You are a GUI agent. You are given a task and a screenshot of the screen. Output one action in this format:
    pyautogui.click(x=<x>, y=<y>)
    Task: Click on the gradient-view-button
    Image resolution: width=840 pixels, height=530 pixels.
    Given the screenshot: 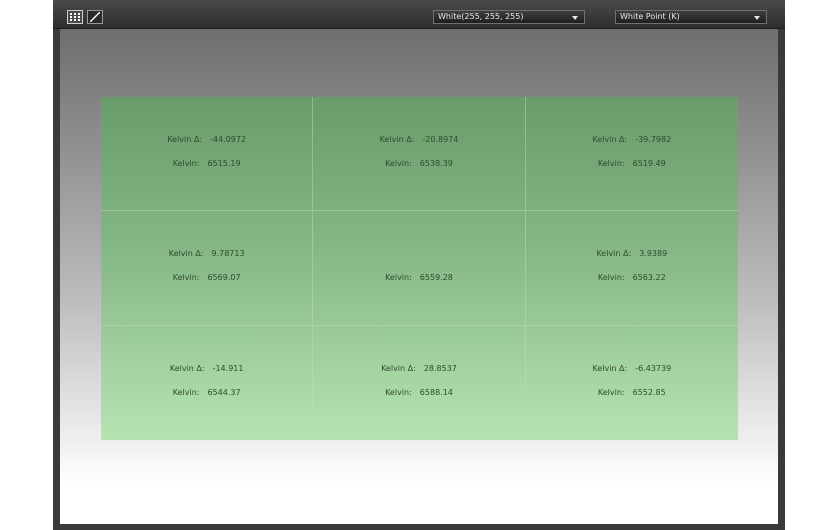 What is the action you would take?
    pyautogui.click(x=95, y=17)
    